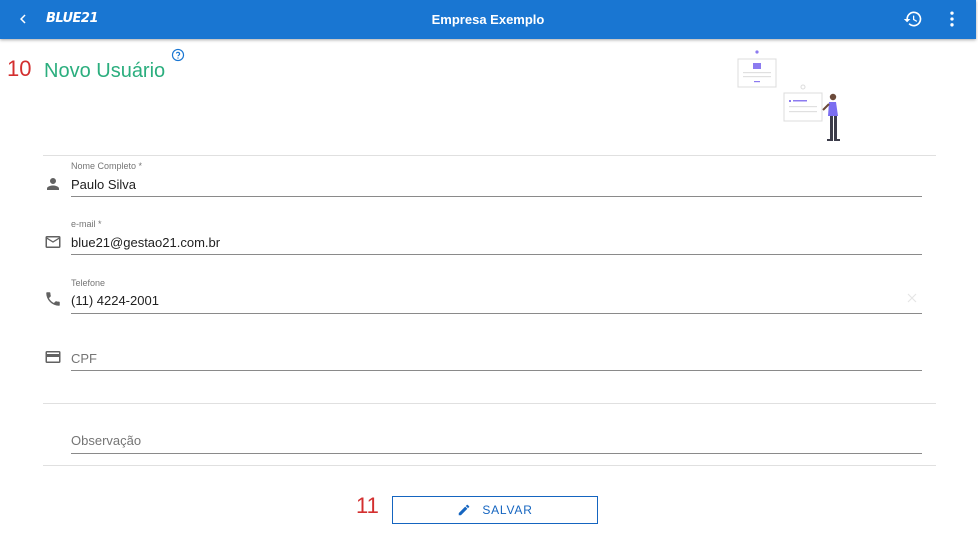  Describe the element at coordinates (483, 240) in the screenshot. I see `email-field: e-mail * blue21@gestao21.com.br` at that location.